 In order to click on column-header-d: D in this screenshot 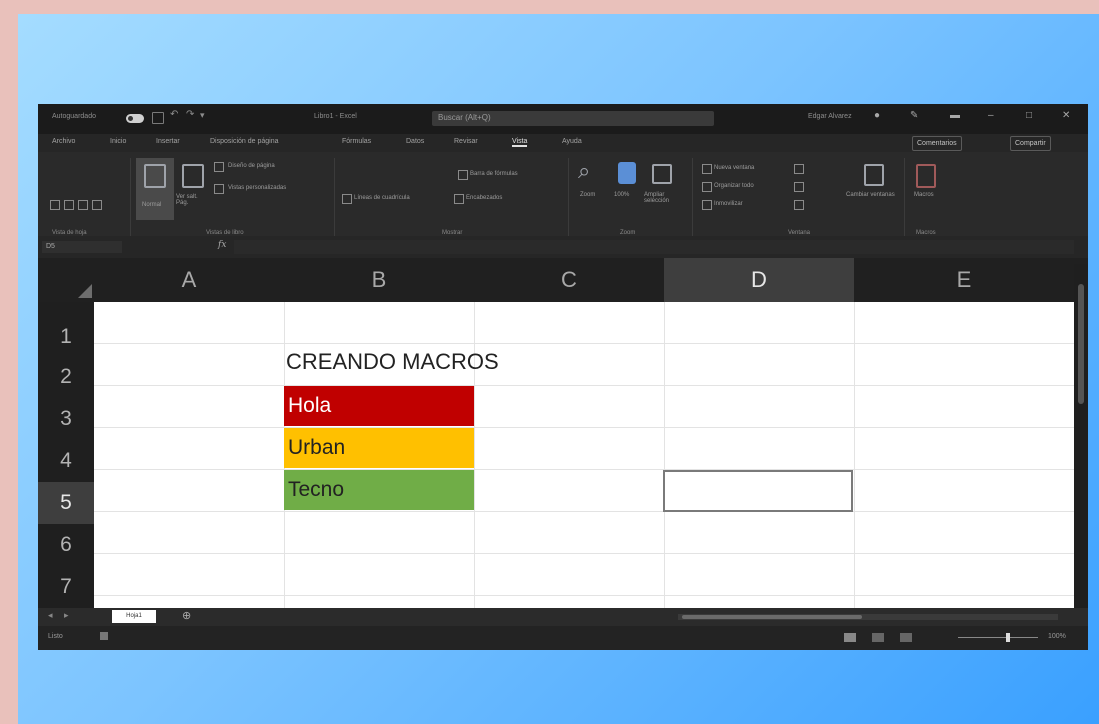, I will do `click(759, 280)`.